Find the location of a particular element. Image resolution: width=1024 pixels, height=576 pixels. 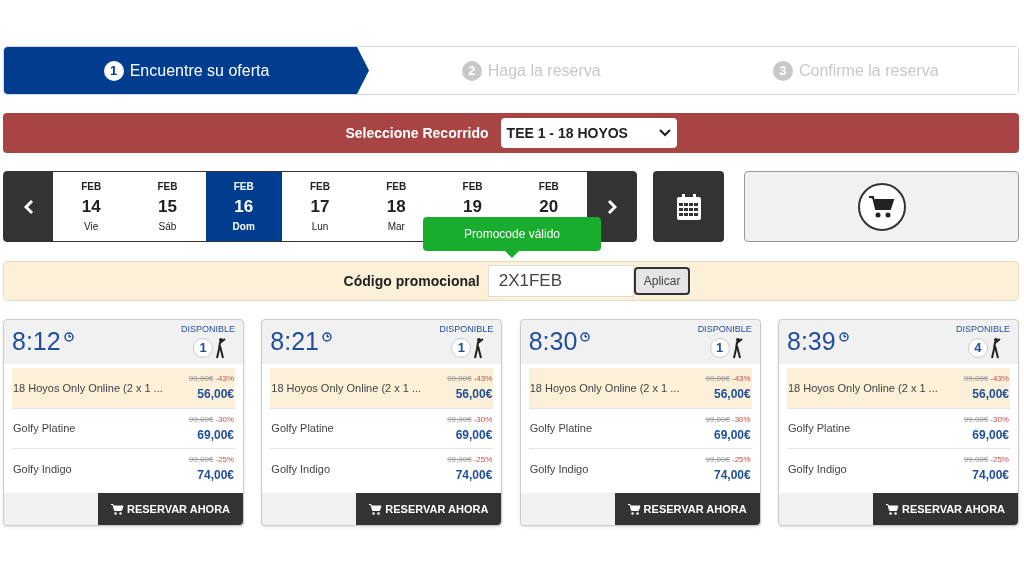

tee-time: 8:12 is located at coordinates (36, 341).